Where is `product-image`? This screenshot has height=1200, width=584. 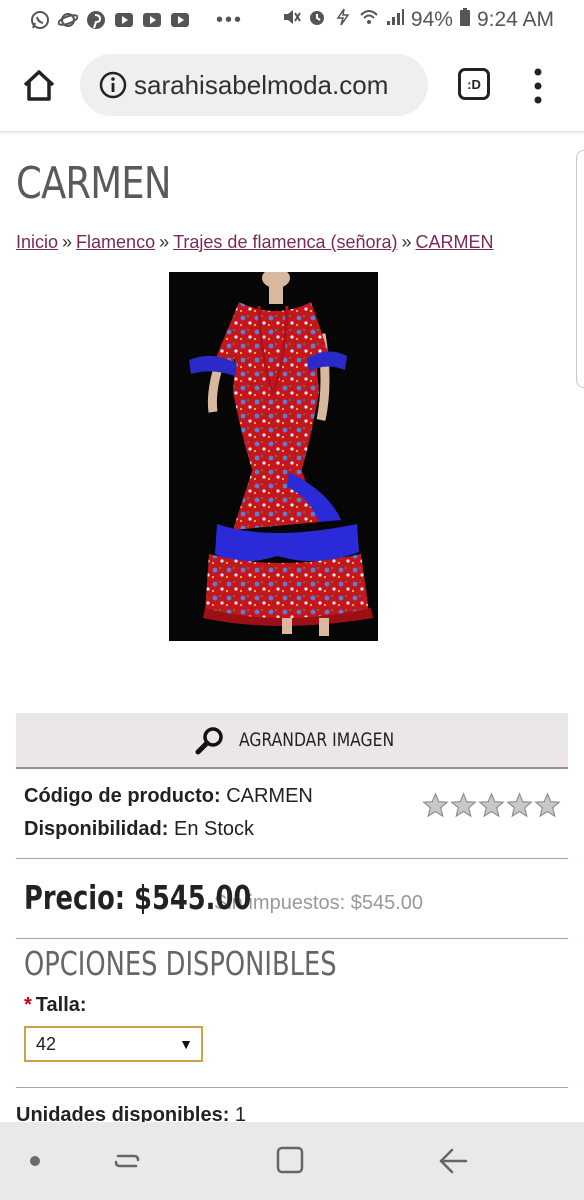
product-image is located at coordinates (273, 456).